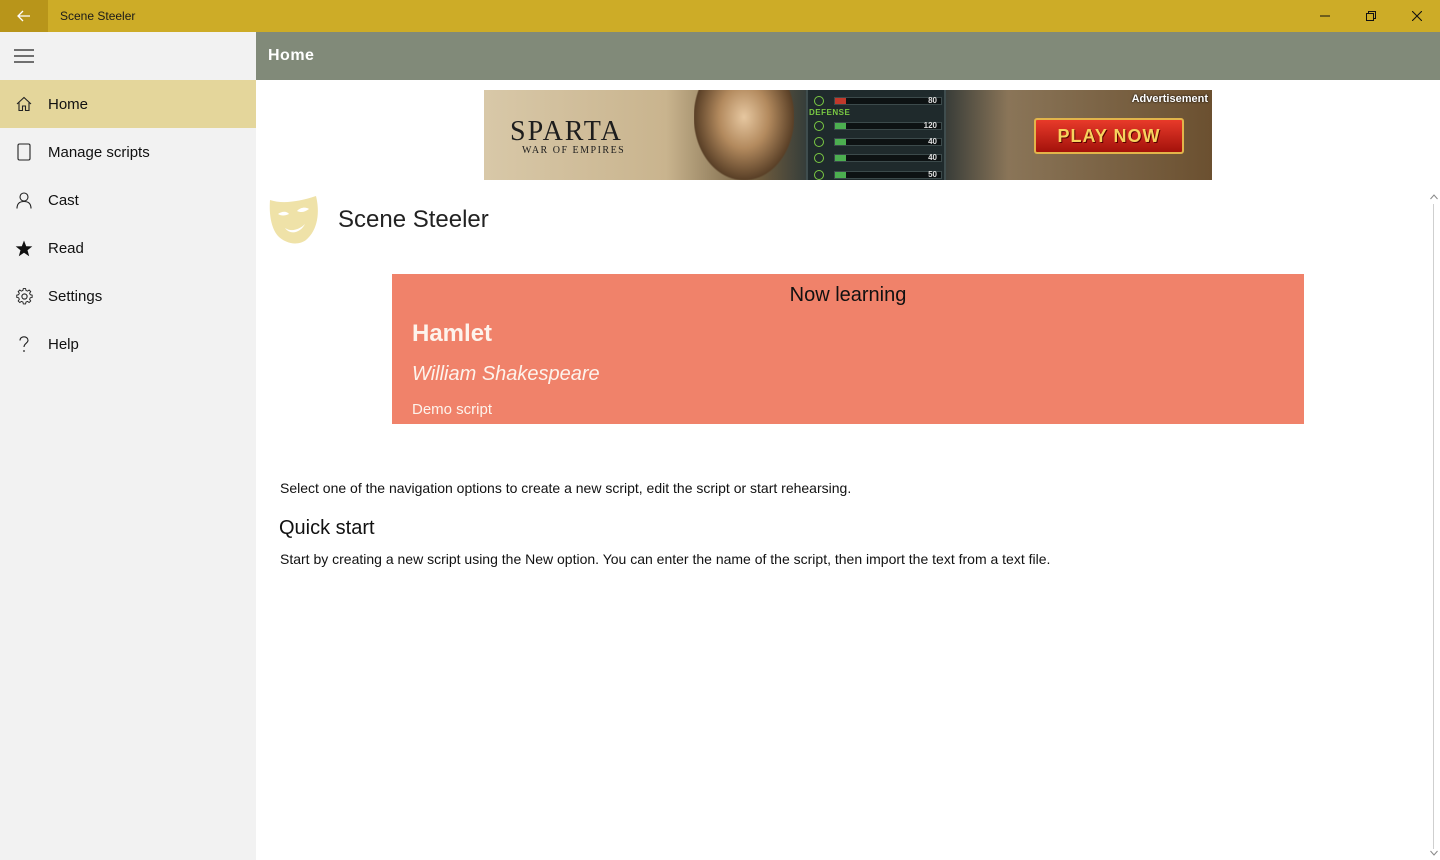 This screenshot has height=860, width=1440. What do you see at coordinates (452, 409) in the screenshot?
I see `script-description: Demo script` at bounding box center [452, 409].